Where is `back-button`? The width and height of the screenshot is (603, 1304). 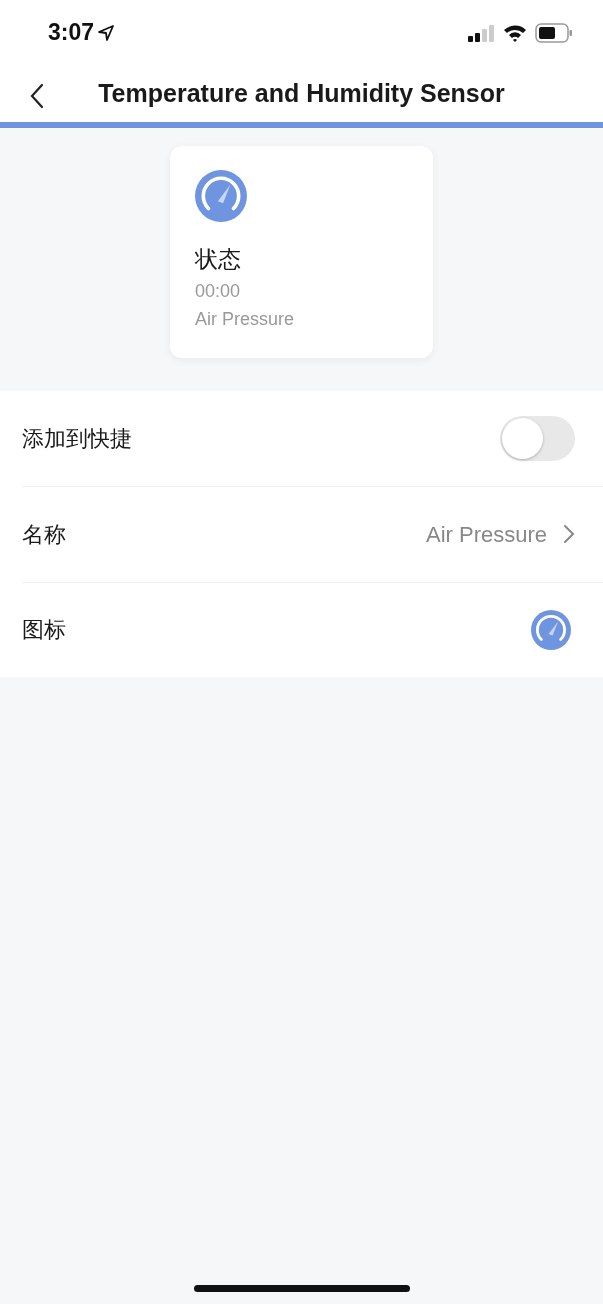 back-button is located at coordinates (37, 96).